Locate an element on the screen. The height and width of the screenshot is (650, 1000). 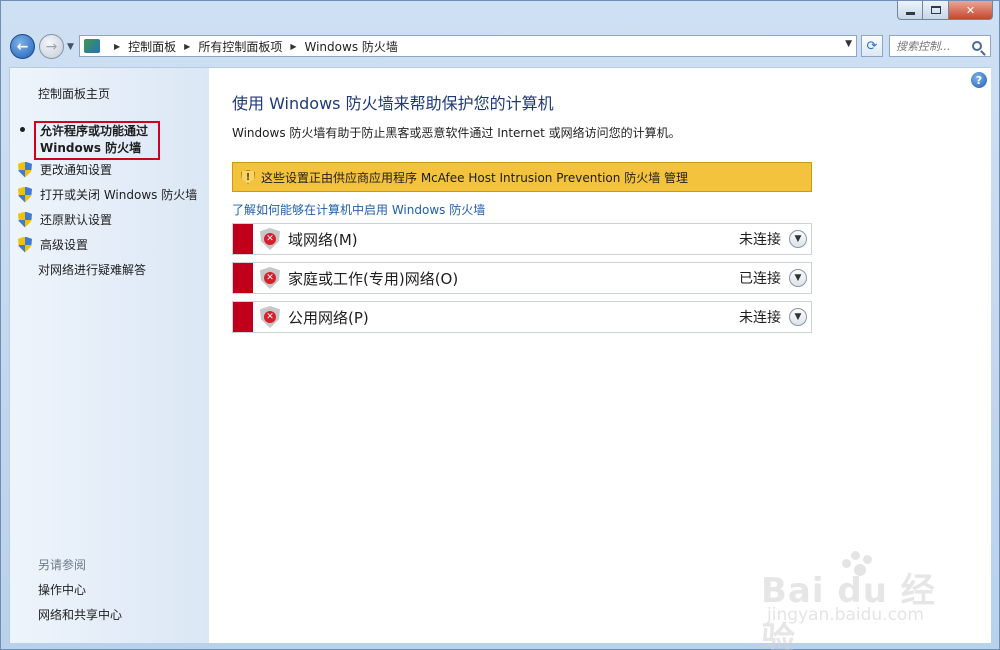
network-sharing-center-link: 网络和共享中心 is located at coordinates (80, 614).